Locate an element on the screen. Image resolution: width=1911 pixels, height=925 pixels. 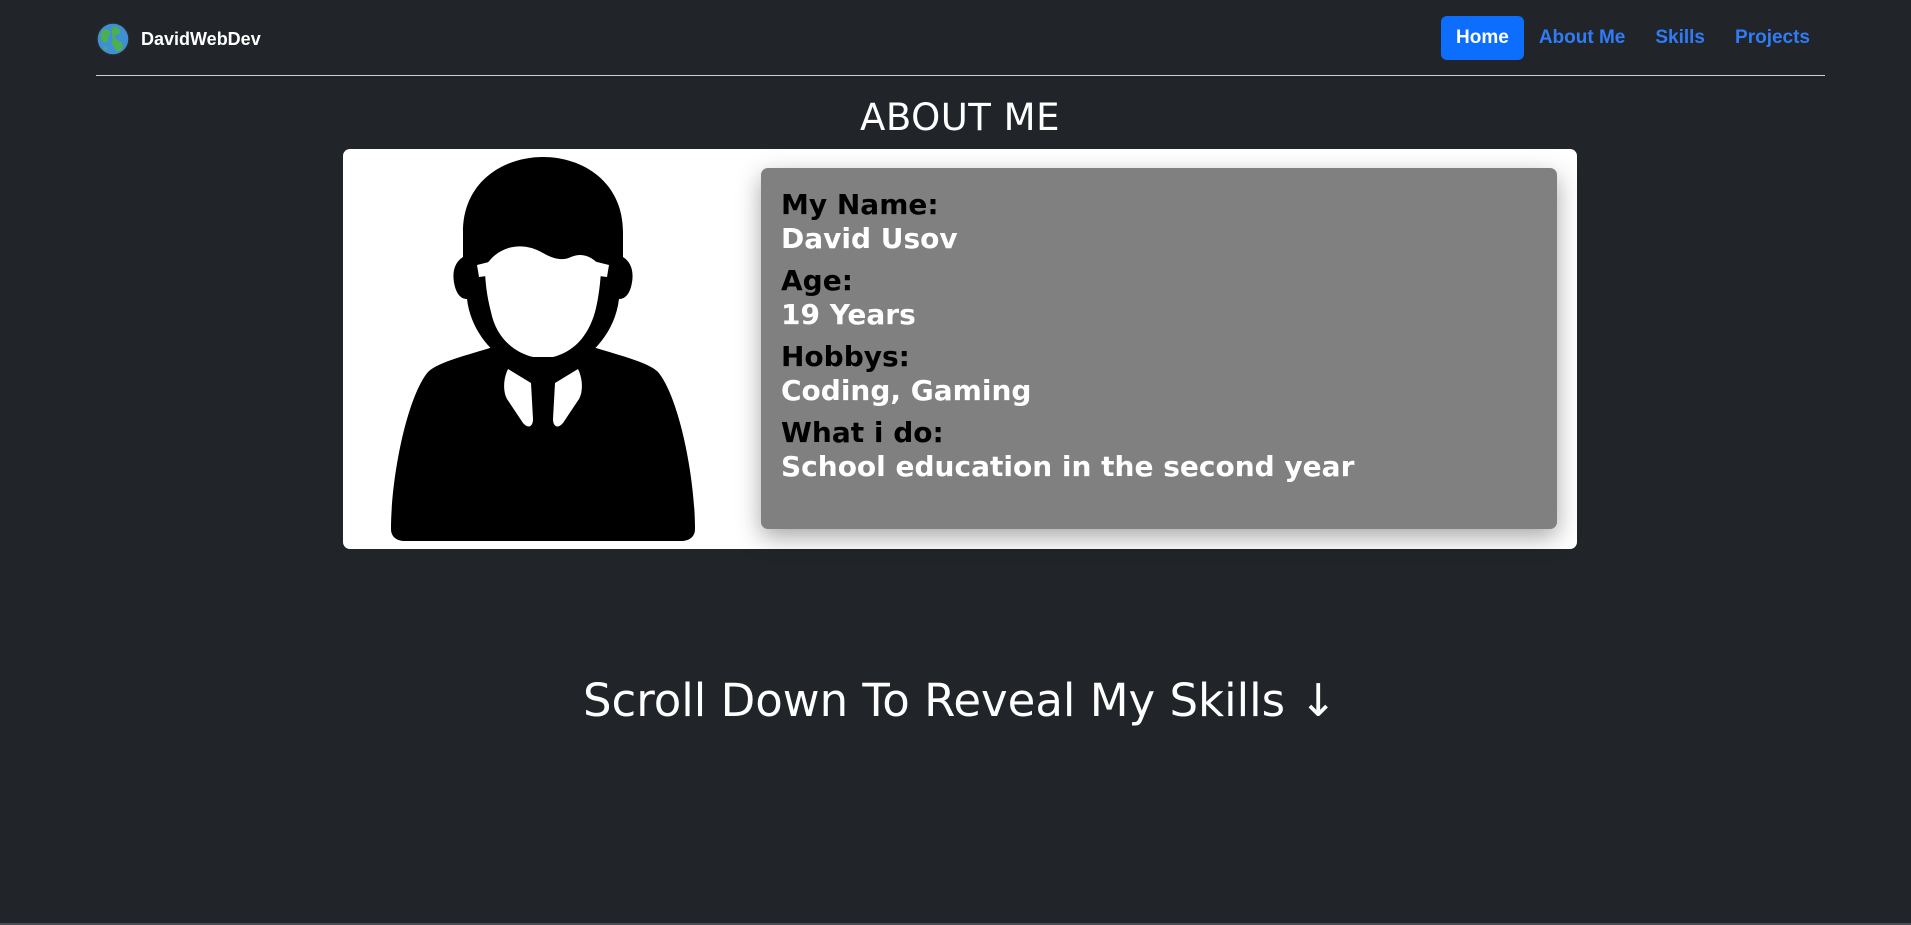
nav-link-projects: Projects is located at coordinates (1772, 38).